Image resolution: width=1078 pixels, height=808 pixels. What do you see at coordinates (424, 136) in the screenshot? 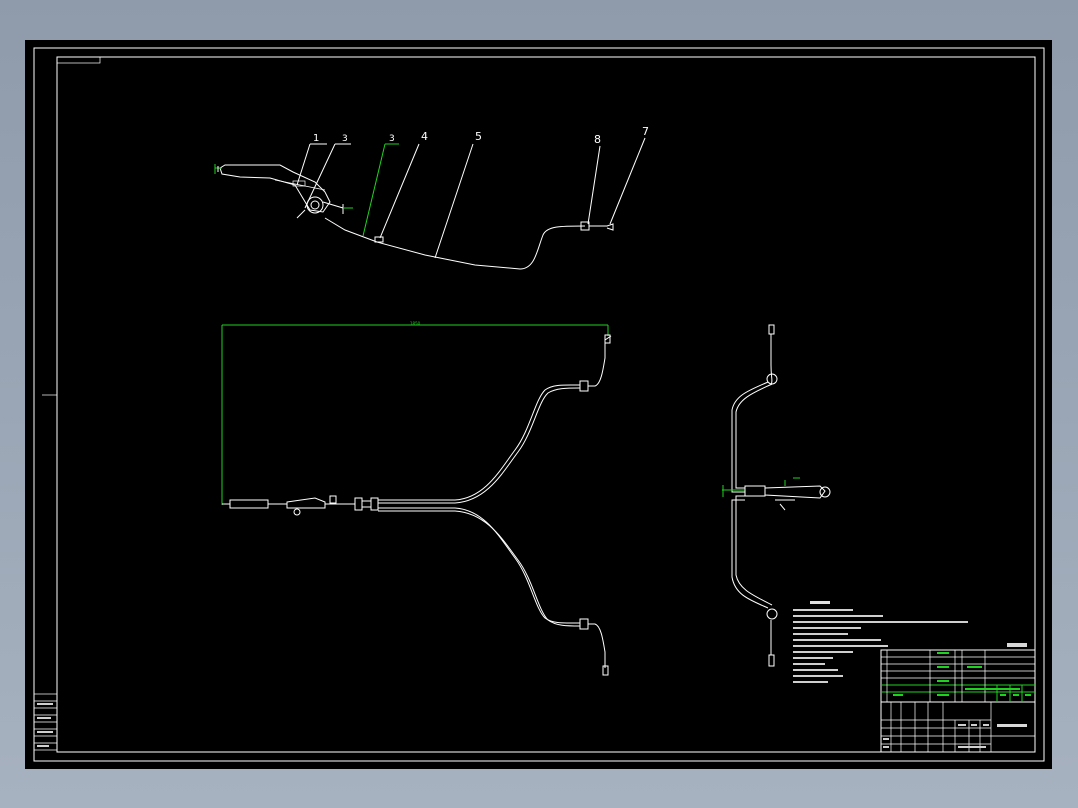
I see `part-label-4: 4` at bounding box center [424, 136].